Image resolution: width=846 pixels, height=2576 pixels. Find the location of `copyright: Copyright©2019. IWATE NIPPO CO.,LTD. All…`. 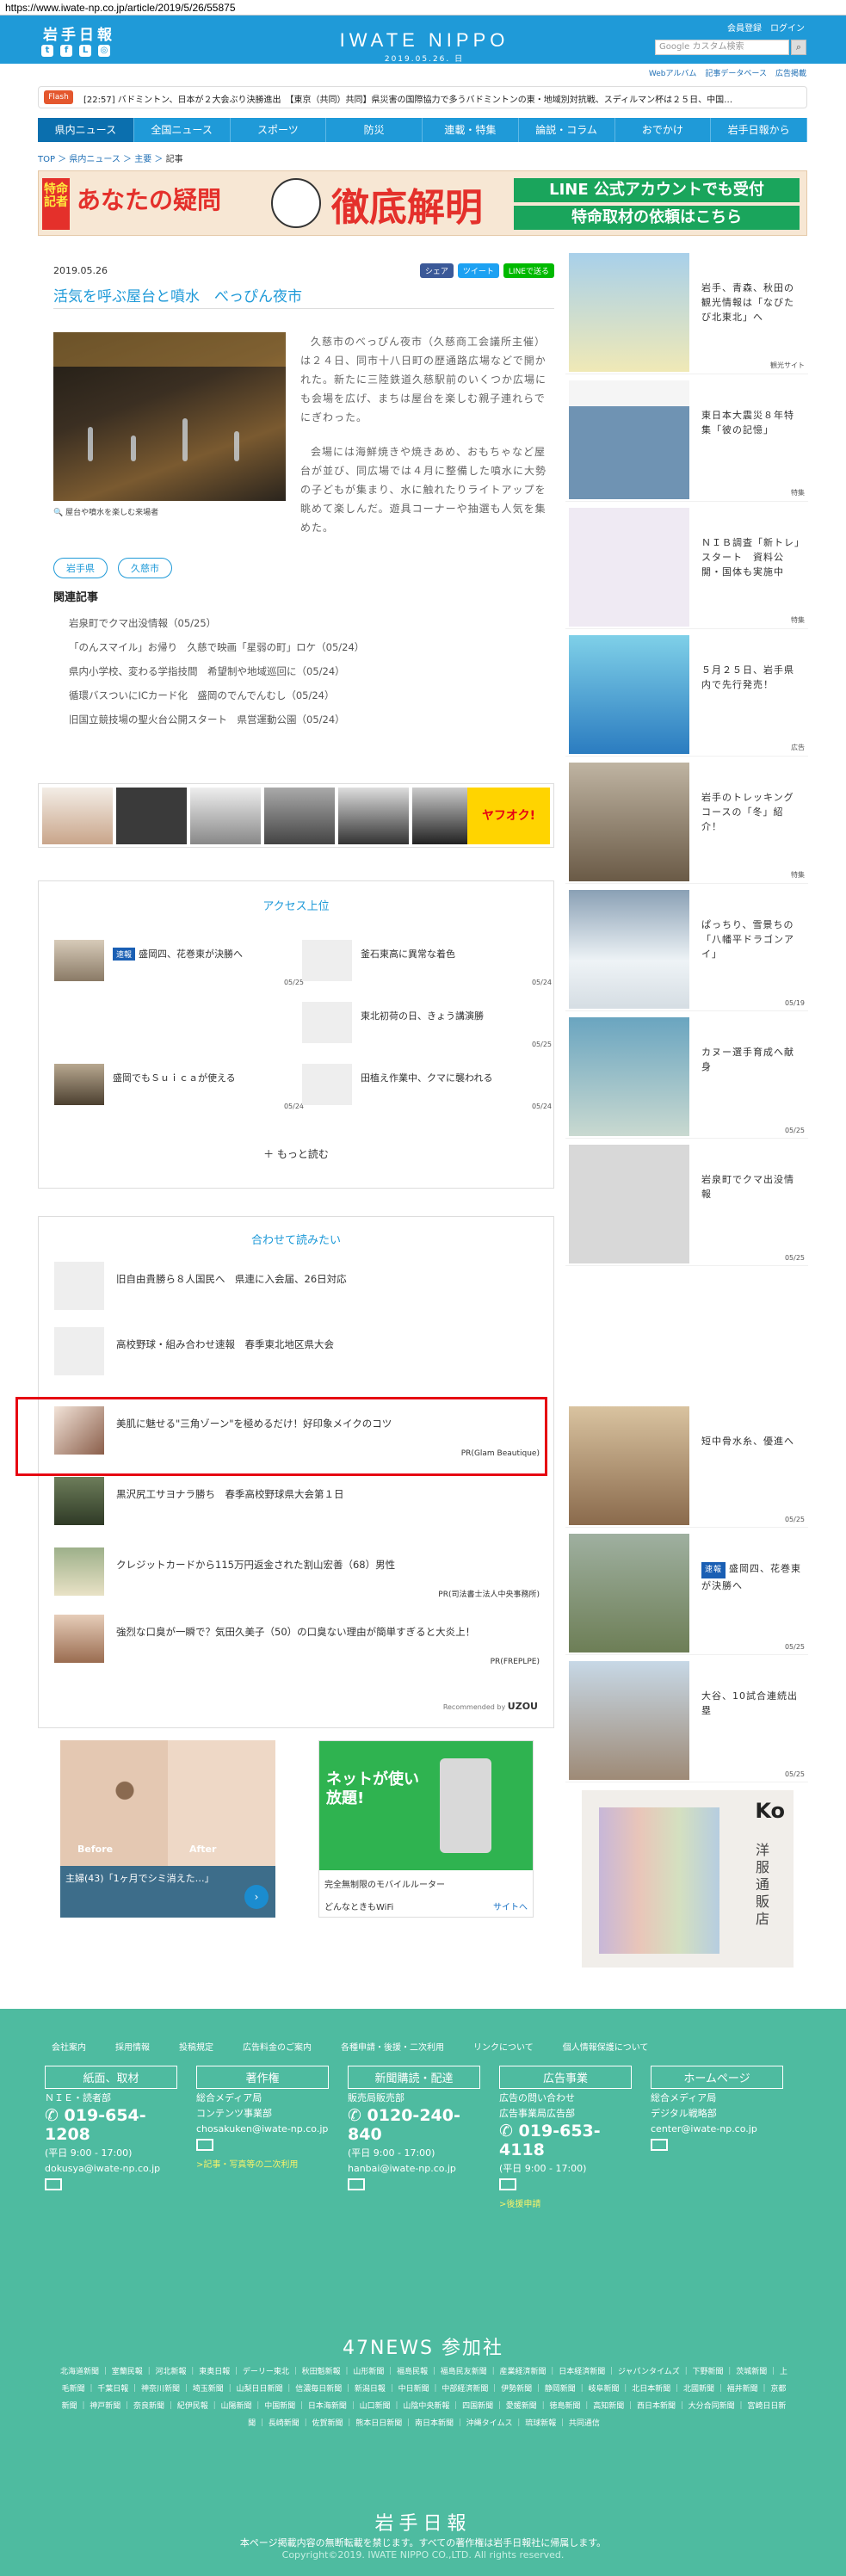

copyright: Copyright©2019. IWATE NIPPO CO.,LTD. All… is located at coordinates (423, 2555).